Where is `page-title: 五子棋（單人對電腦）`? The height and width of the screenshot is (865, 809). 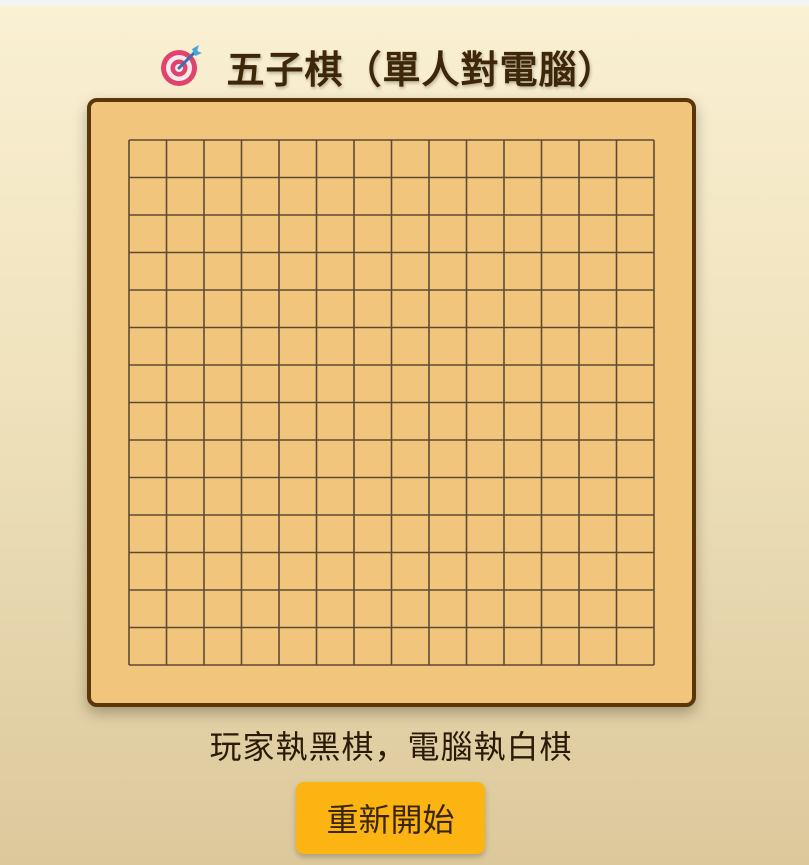
page-title: 五子棋（單人對電腦） is located at coordinates (421, 69).